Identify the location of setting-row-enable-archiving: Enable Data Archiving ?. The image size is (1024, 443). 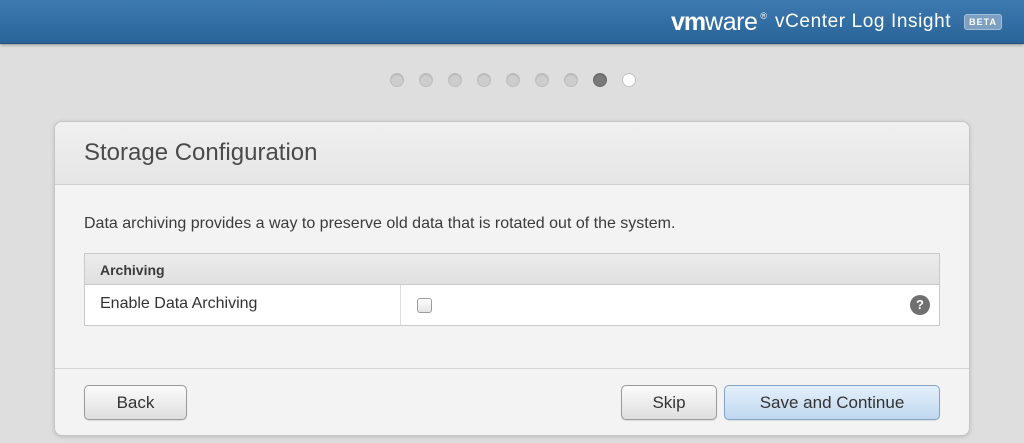
(512, 305).